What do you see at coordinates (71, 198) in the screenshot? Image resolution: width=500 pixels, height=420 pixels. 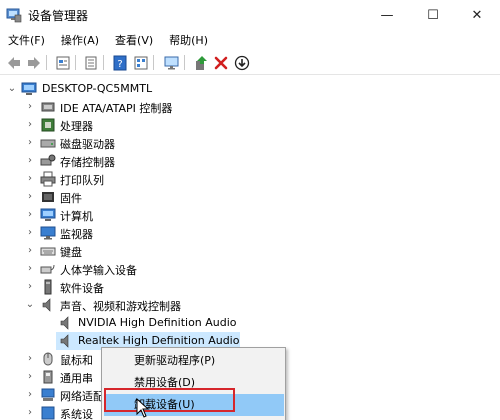 I see `category-label: 固件` at bounding box center [71, 198].